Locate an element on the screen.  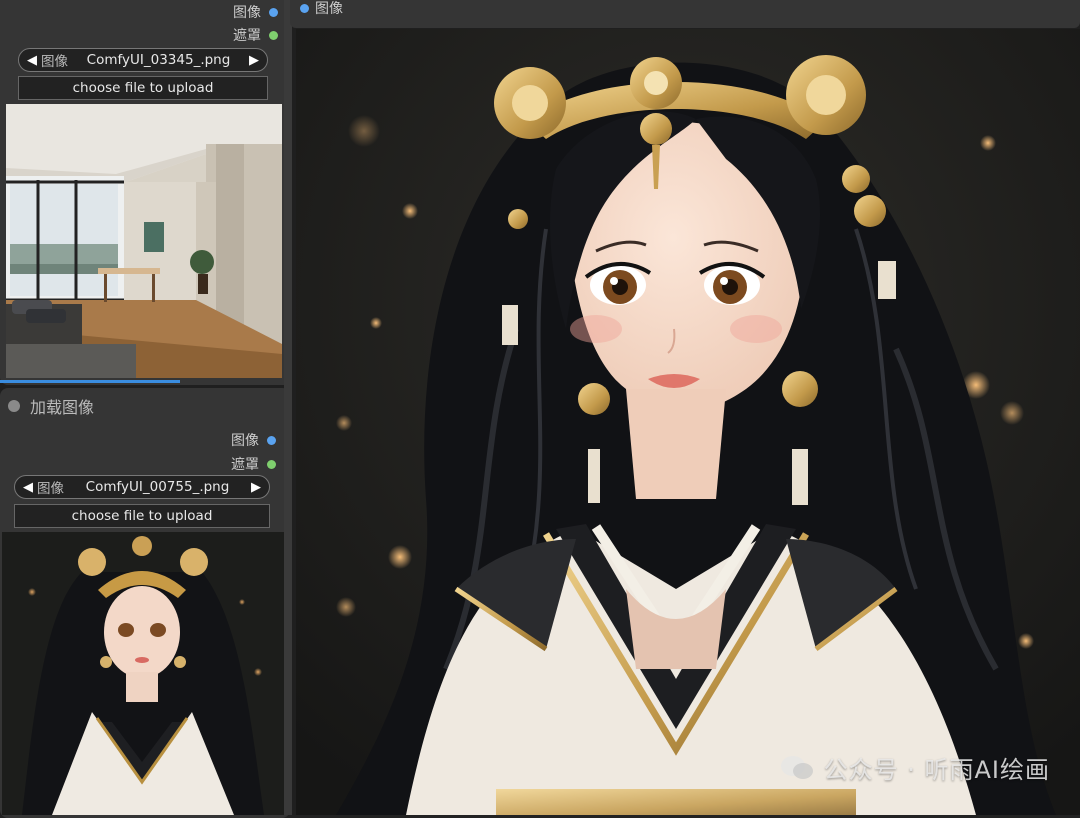
selection-edge is located at coordinates (90, 381).